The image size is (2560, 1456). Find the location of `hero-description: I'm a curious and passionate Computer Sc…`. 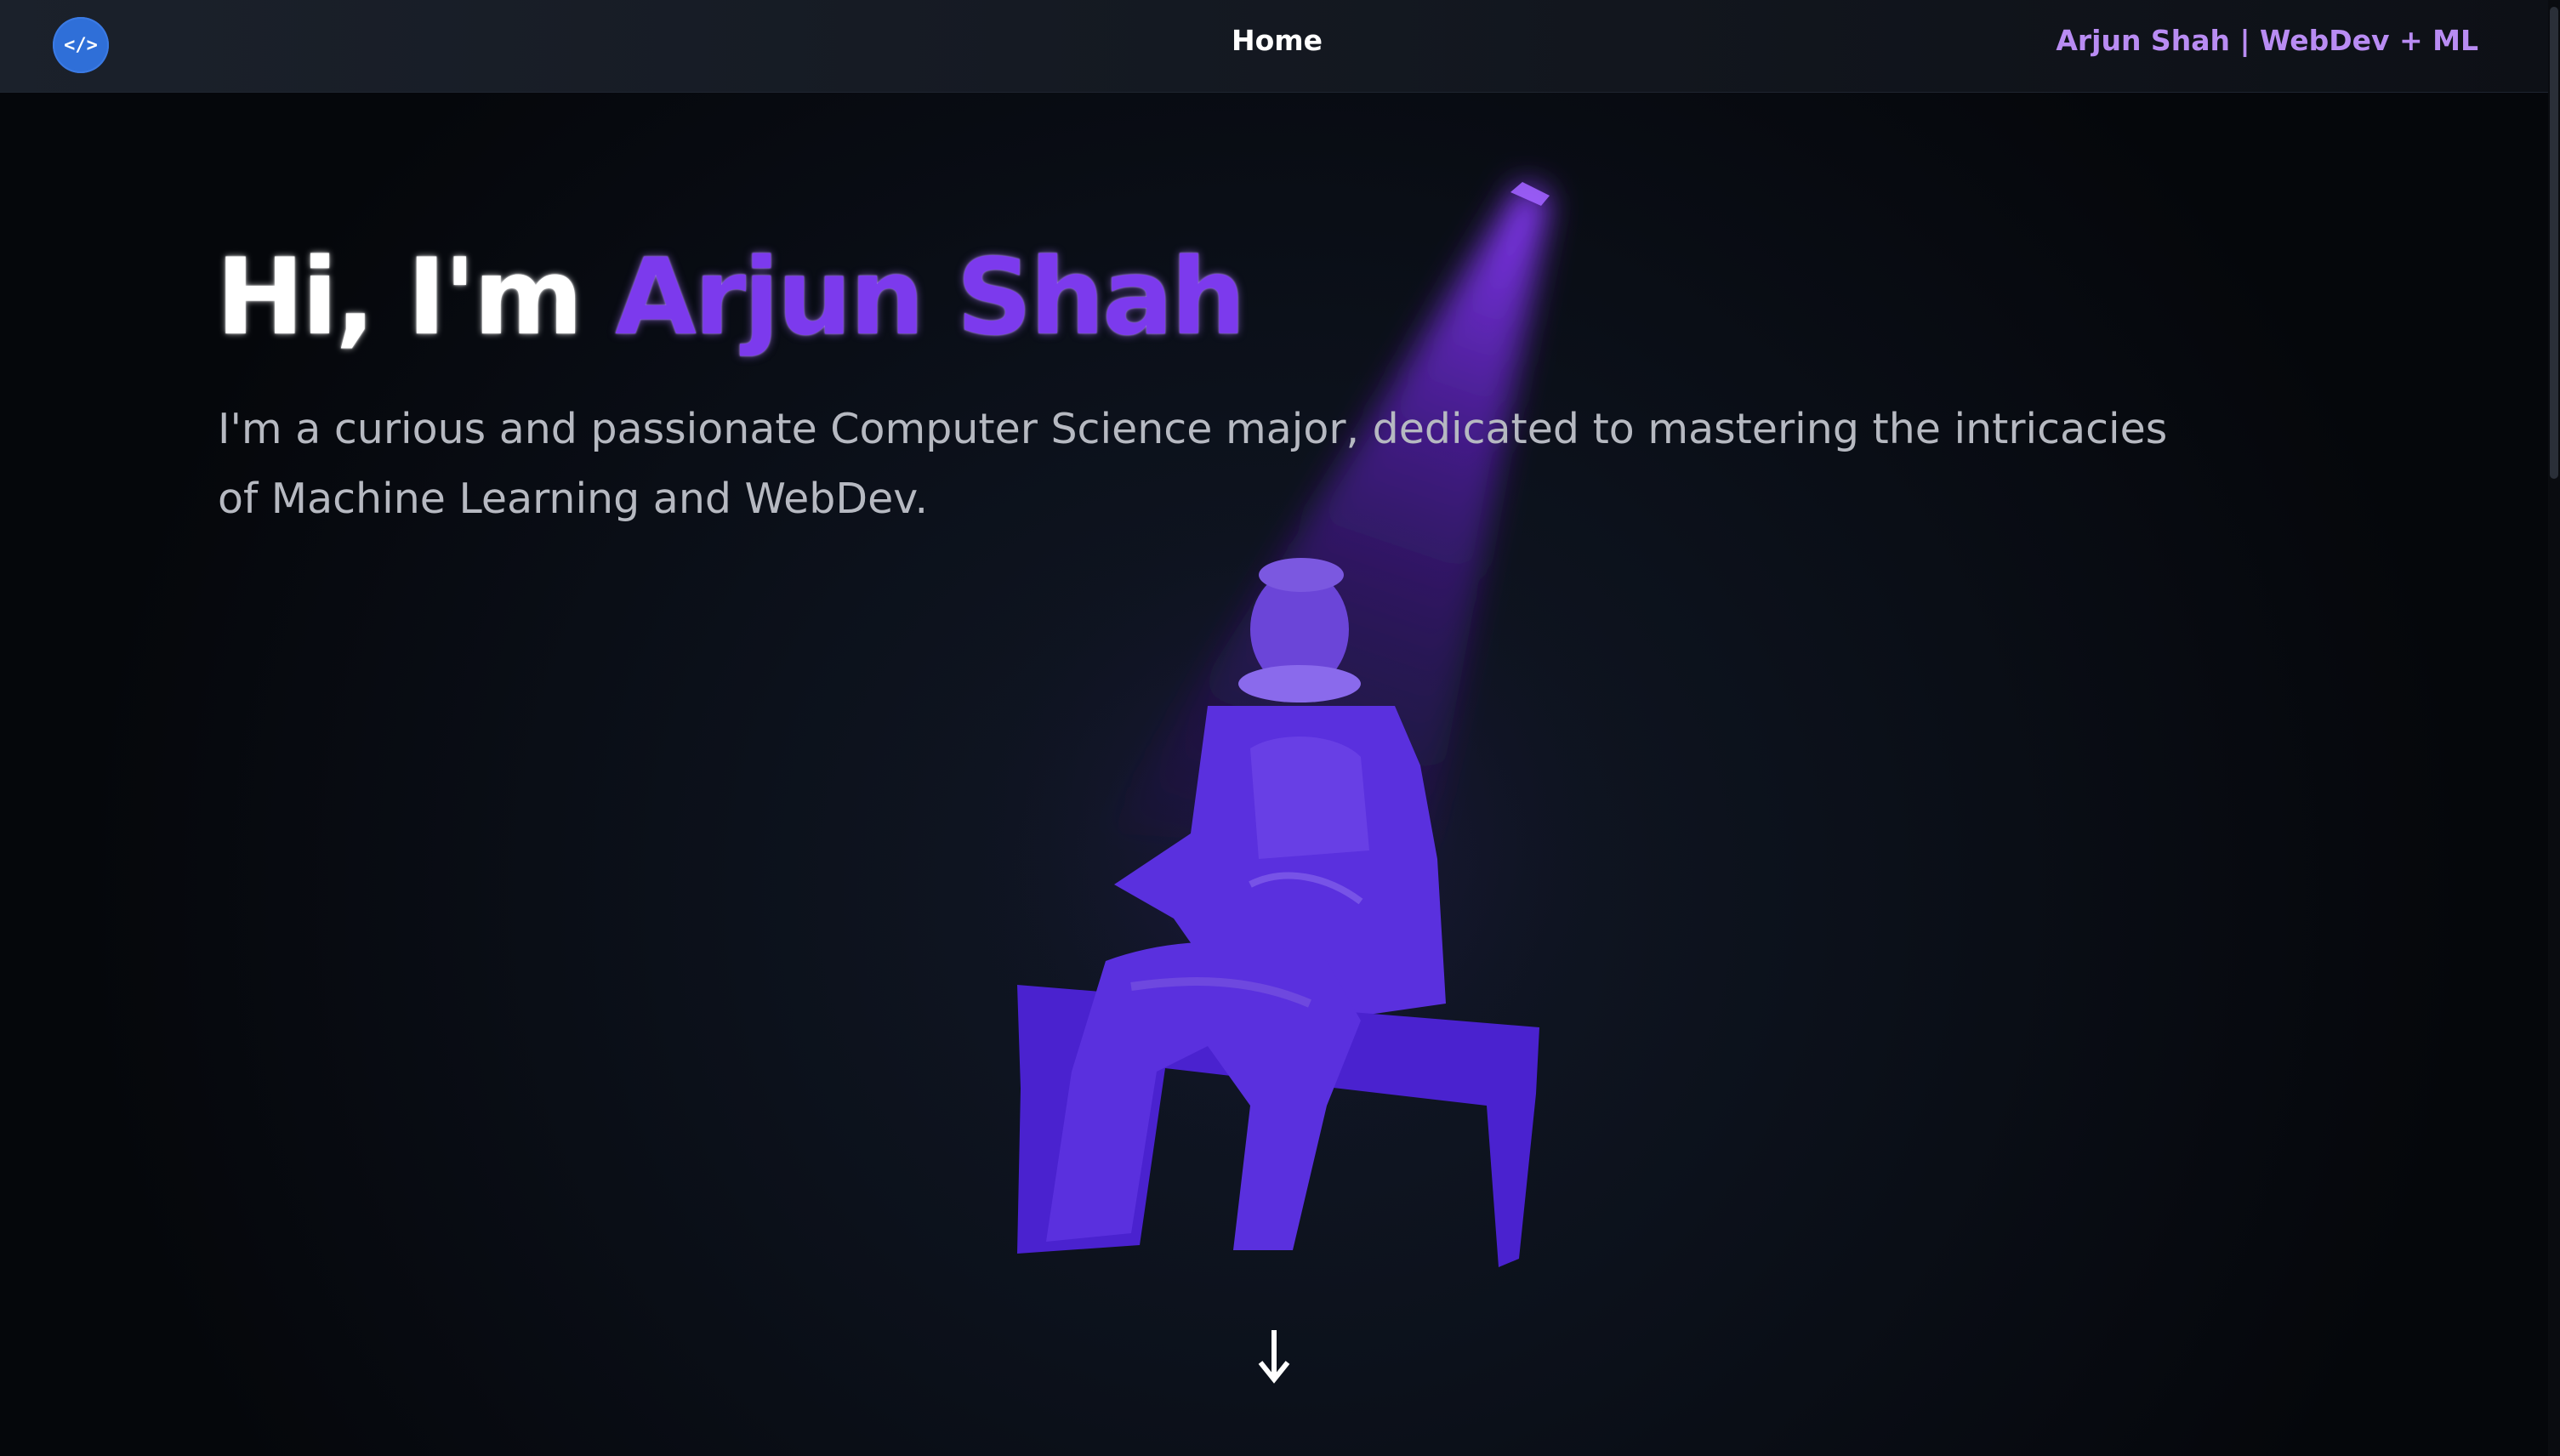

hero-description: I'm a curious and passionate Computer Sc… is located at coordinates (1193, 464).